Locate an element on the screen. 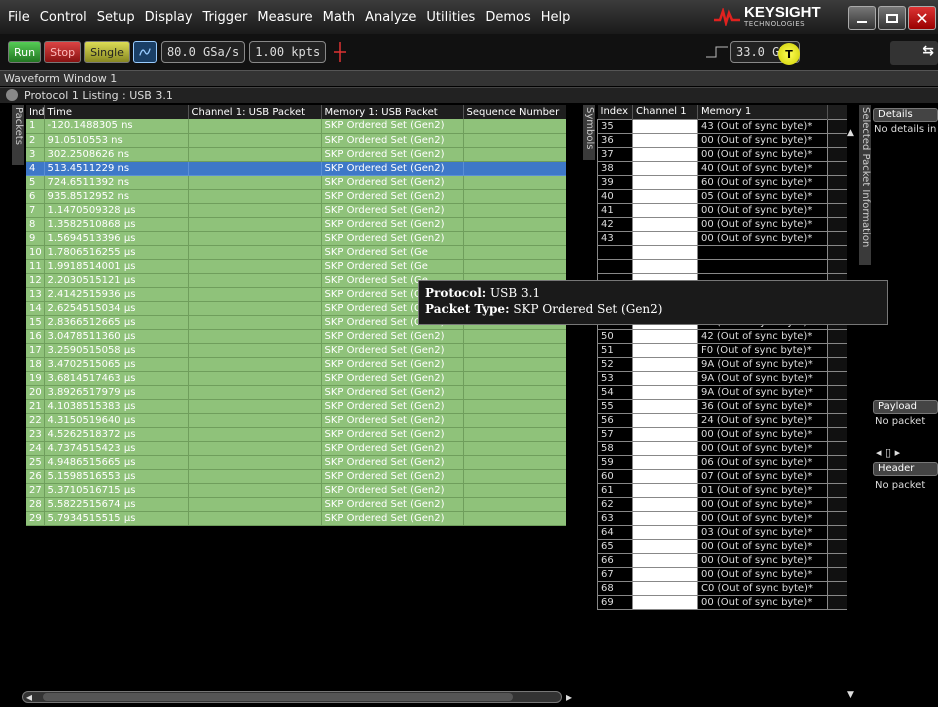 The height and width of the screenshot is (707, 938). symbol-row: 60 07 (Out of sync byte)* is located at coordinates (722, 476).